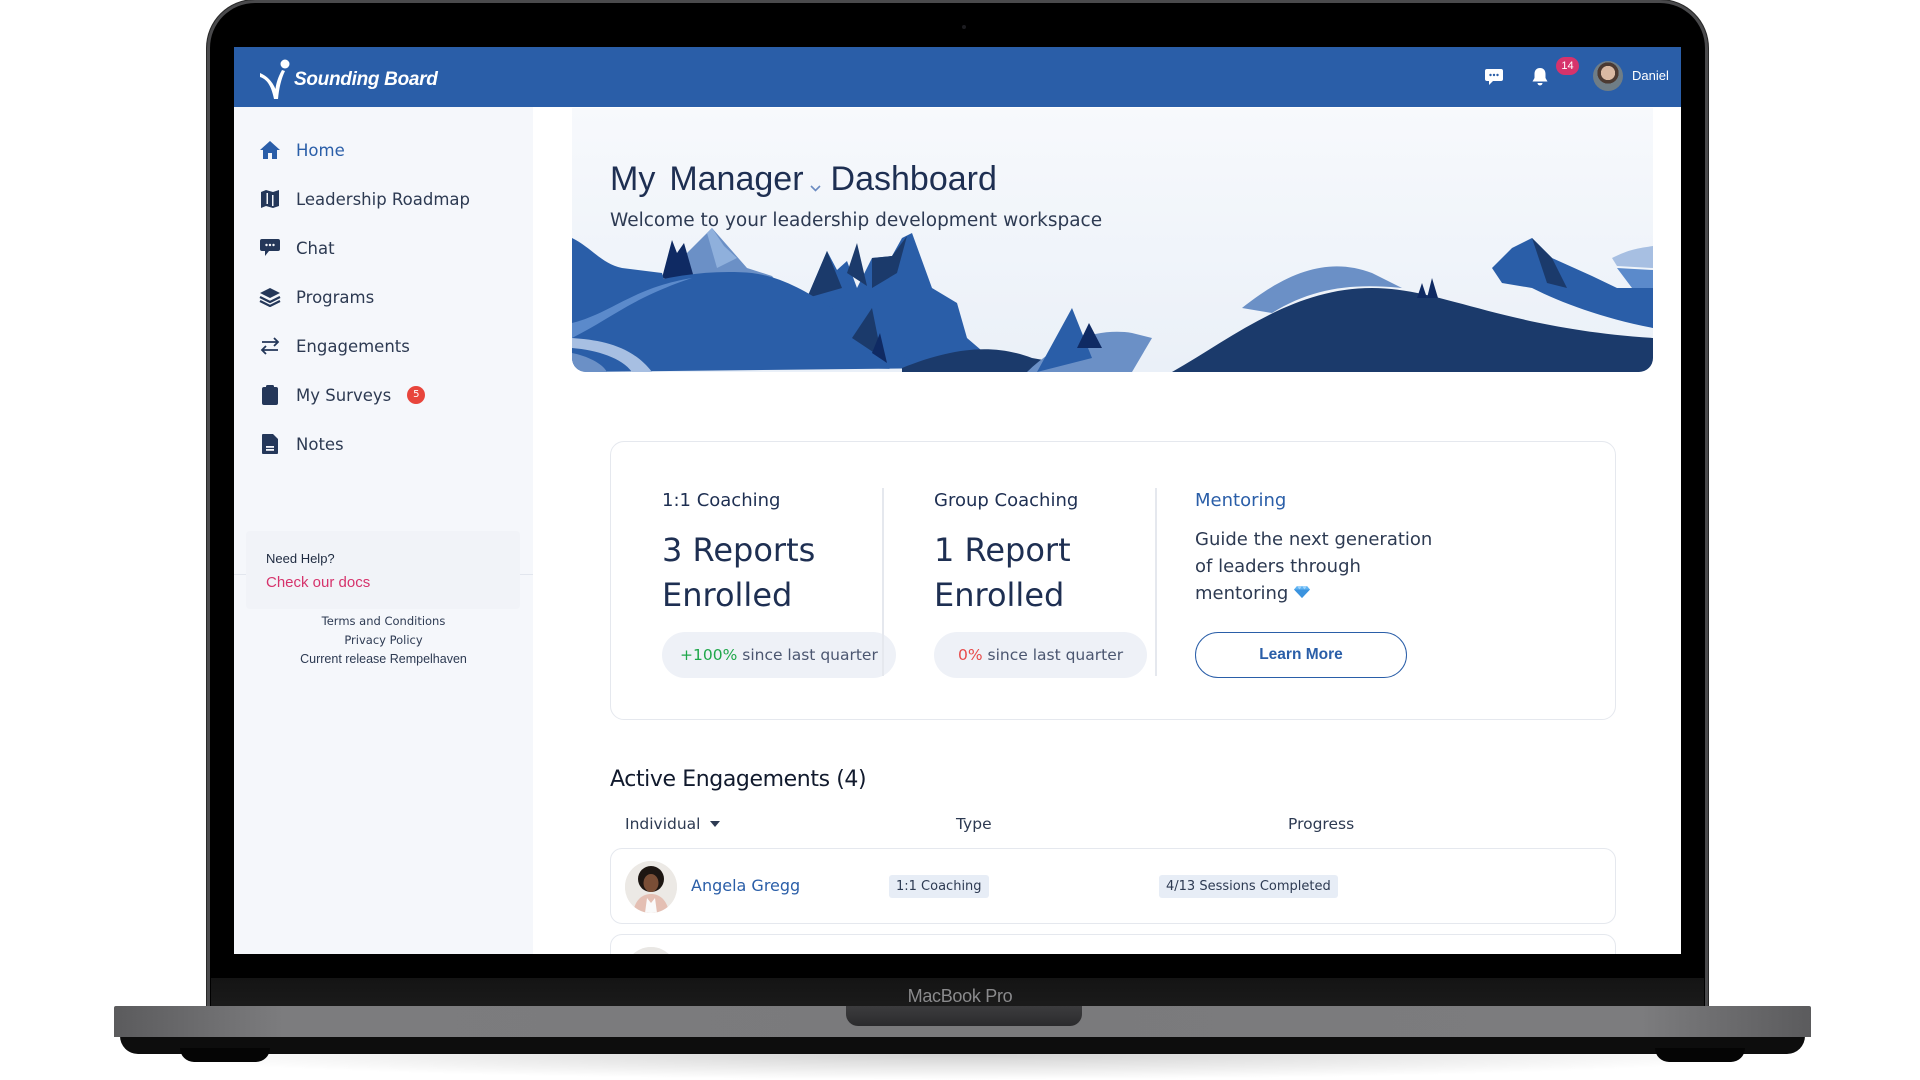 Image resolution: width=1920 pixels, height=1080 pixels. Describe the element at coordinates (366, 79) in the screenshot. I see `brand-name: Sounding Board` at that location.